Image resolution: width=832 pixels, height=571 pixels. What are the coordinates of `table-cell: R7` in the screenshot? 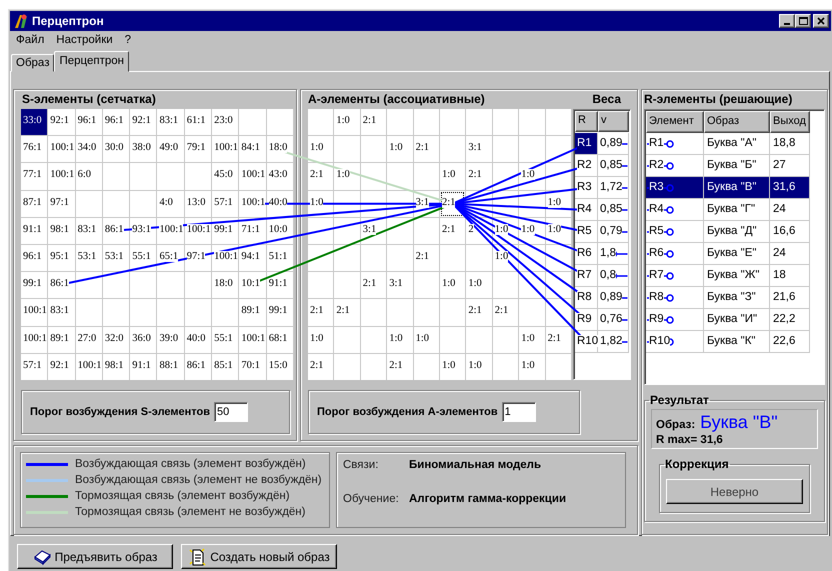 It's located at (586, 276).